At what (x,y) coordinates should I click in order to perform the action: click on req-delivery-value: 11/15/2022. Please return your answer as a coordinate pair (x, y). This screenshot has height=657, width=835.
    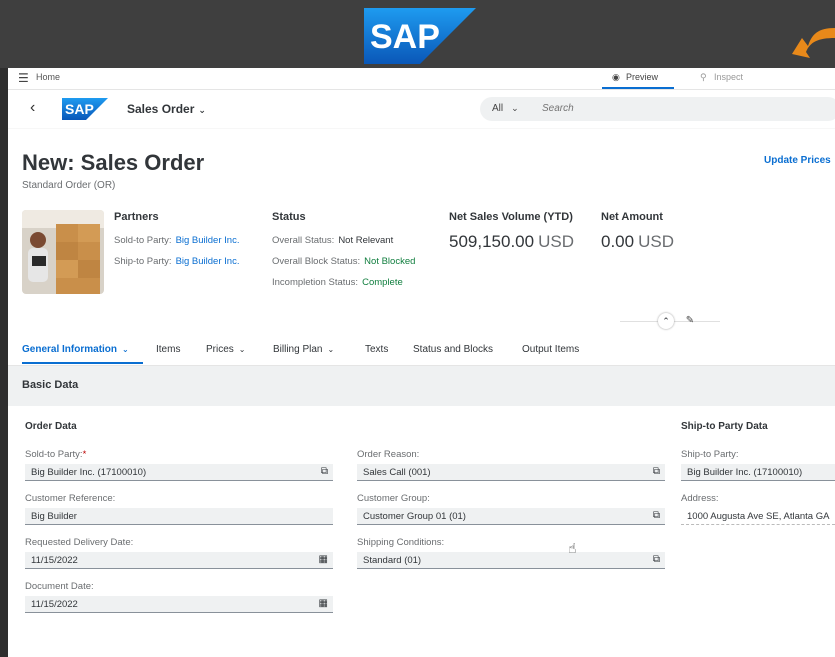
    Looking at the image, I should click on (54, 560).